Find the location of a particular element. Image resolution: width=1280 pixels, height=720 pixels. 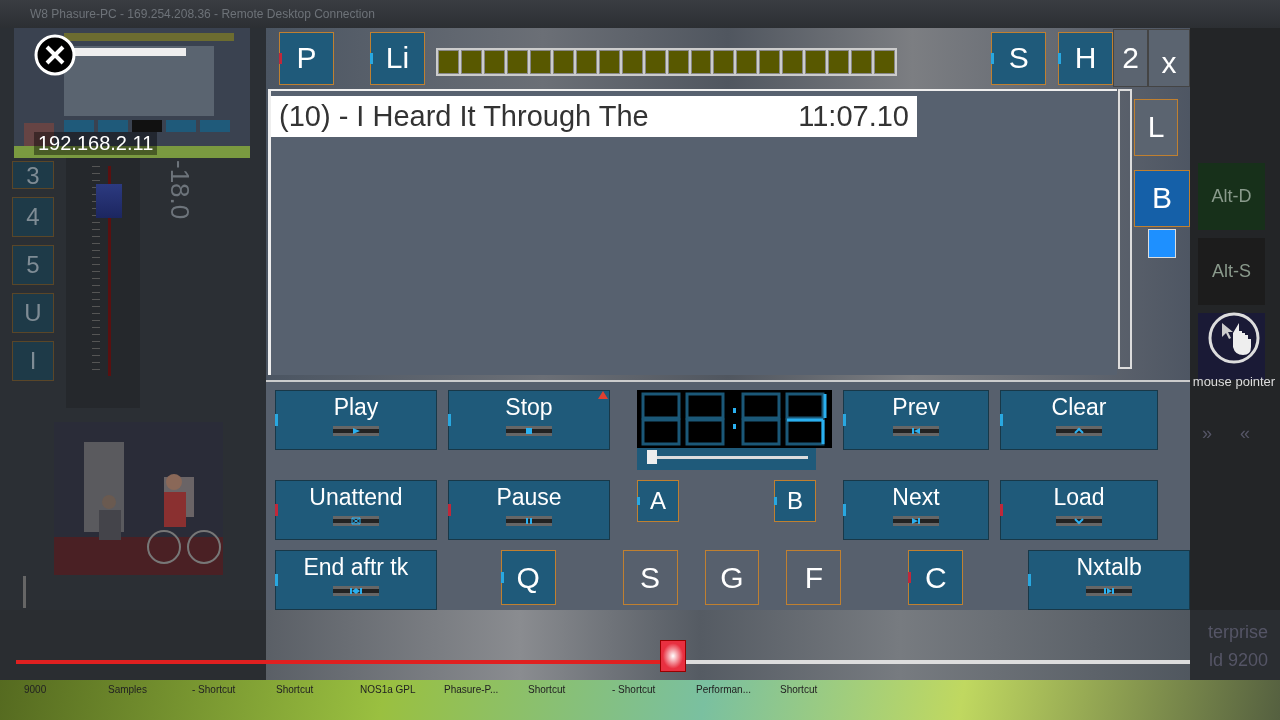

control-button: A is located at coordinates (658, 501).